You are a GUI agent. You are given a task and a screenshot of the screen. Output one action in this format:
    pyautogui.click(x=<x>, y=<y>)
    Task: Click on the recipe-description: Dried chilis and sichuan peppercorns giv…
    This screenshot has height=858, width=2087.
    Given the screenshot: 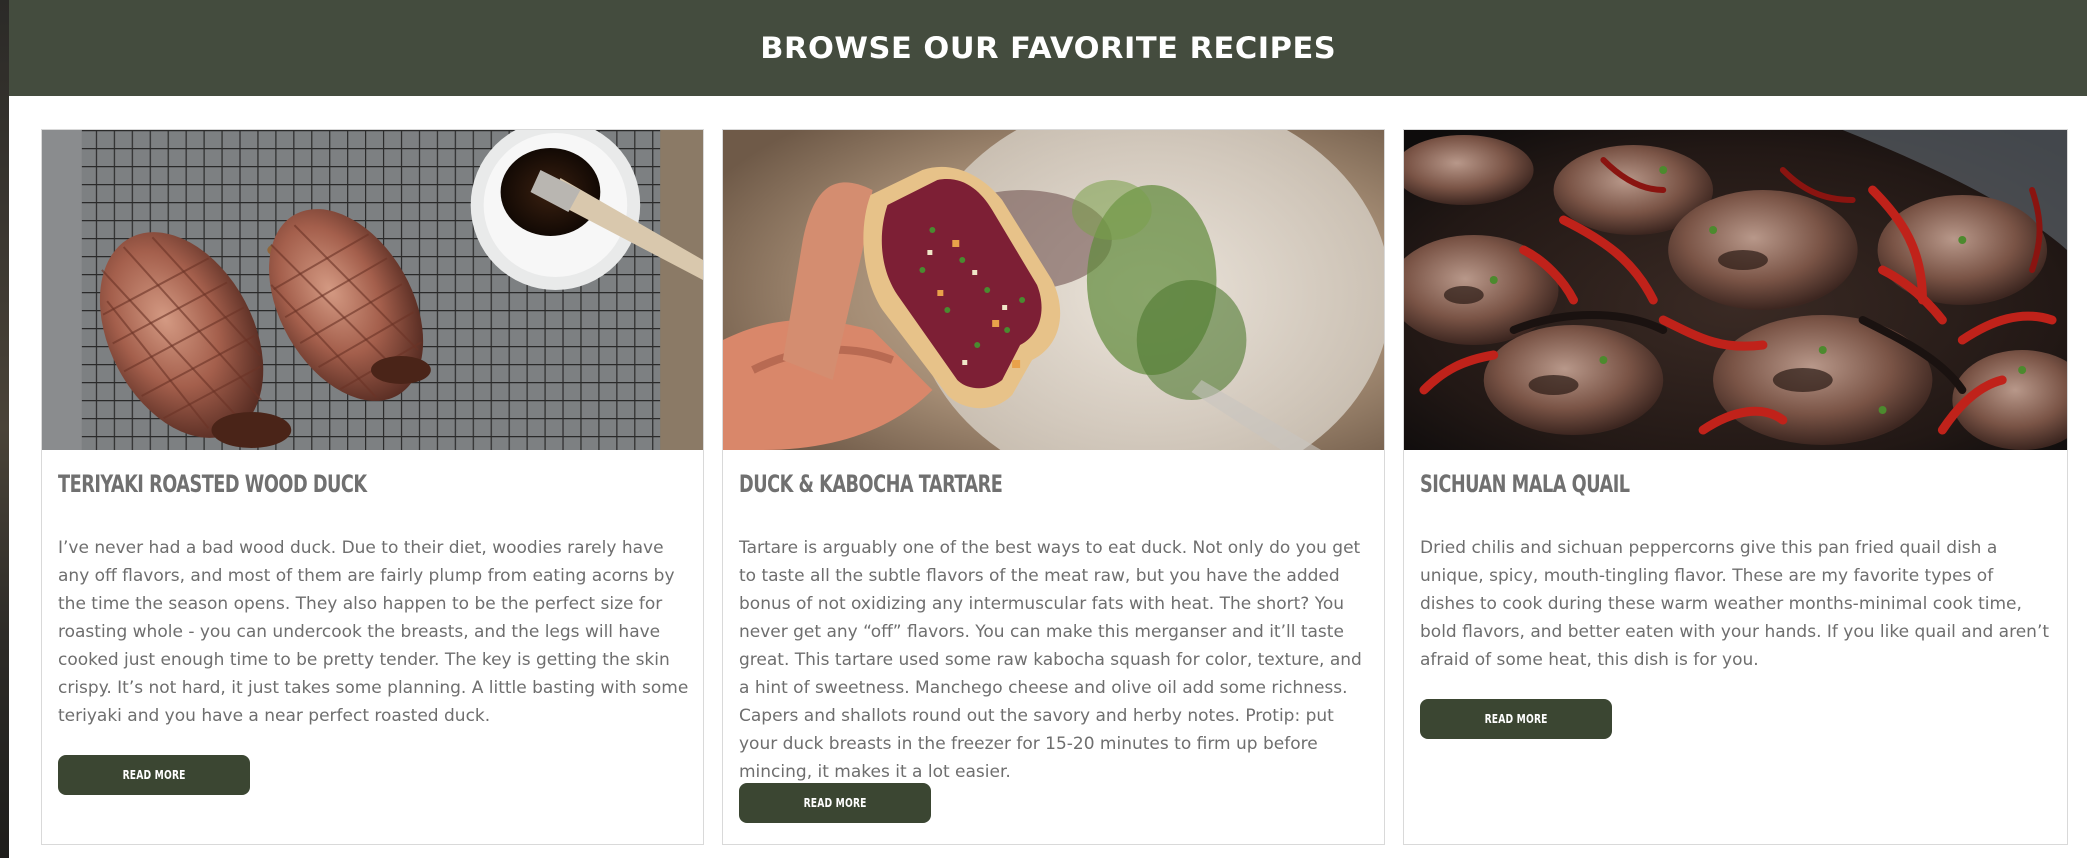 What is the action you would take?
    pyautogui.click(x=1735, y=604)
    